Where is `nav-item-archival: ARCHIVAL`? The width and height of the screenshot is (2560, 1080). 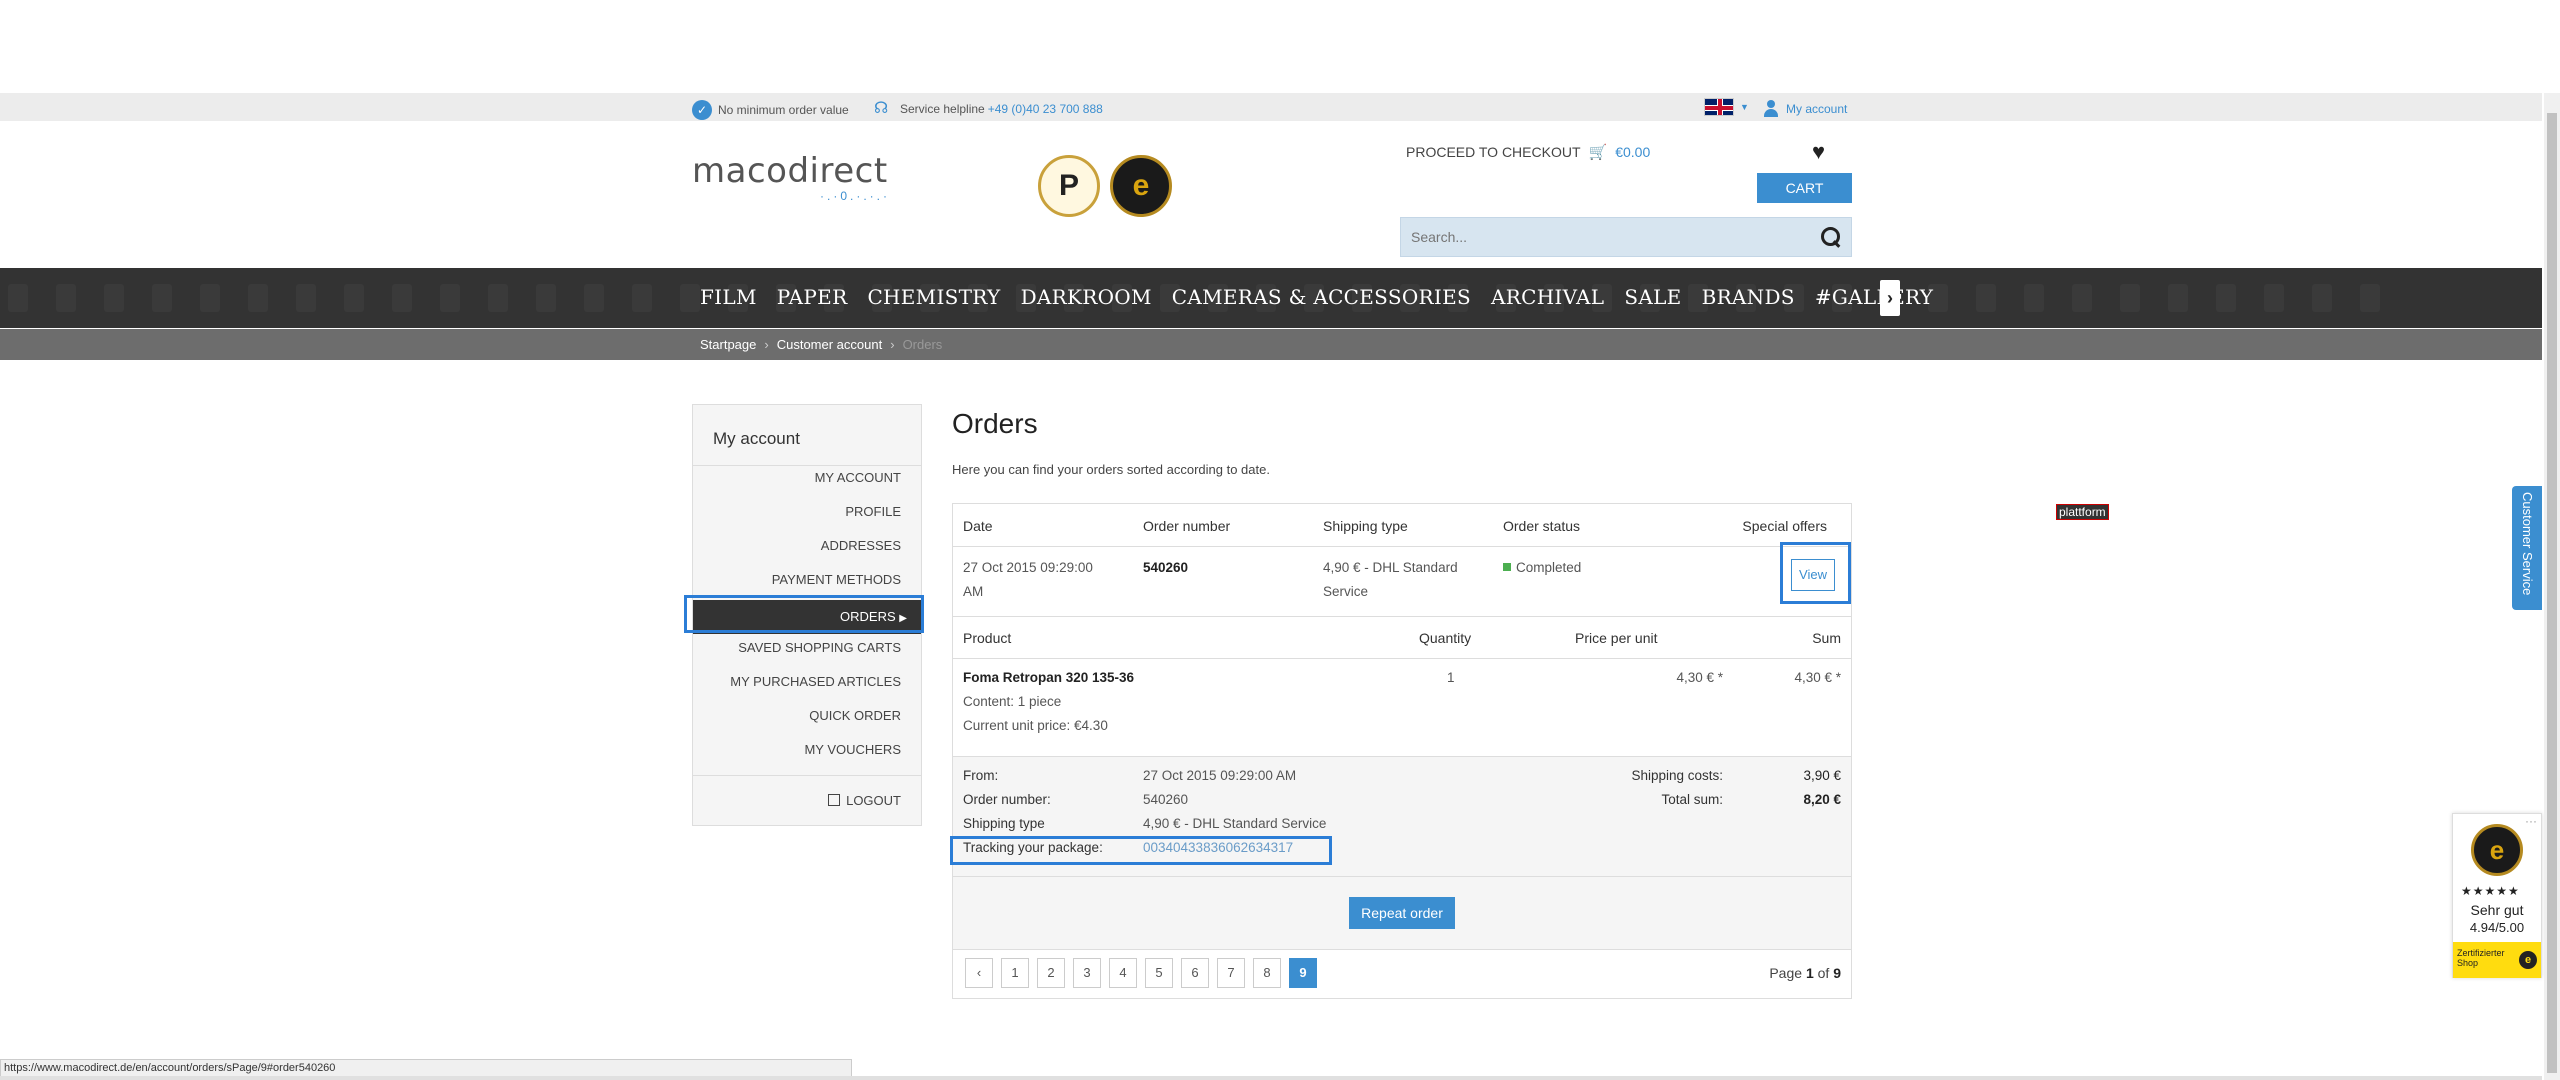 nav-item-archival: ARCHIVAL is located at coordinates (1547, 297).